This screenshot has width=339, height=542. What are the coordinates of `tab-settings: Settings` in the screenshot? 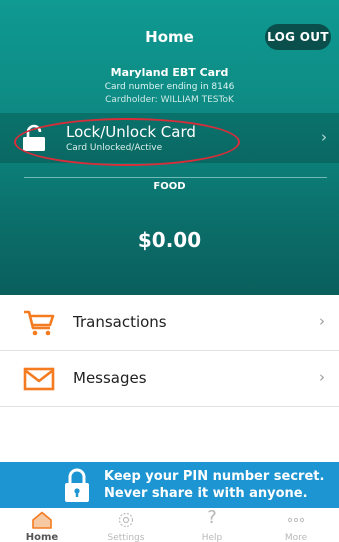 It's located at (126, 525).